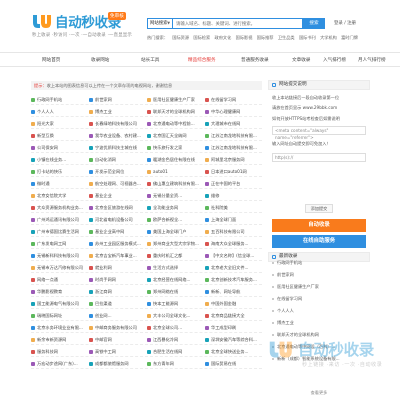 The width and height of the screenshot is (400, 400). I want to click on site-link: 中国外国金融, so click(233, 304).